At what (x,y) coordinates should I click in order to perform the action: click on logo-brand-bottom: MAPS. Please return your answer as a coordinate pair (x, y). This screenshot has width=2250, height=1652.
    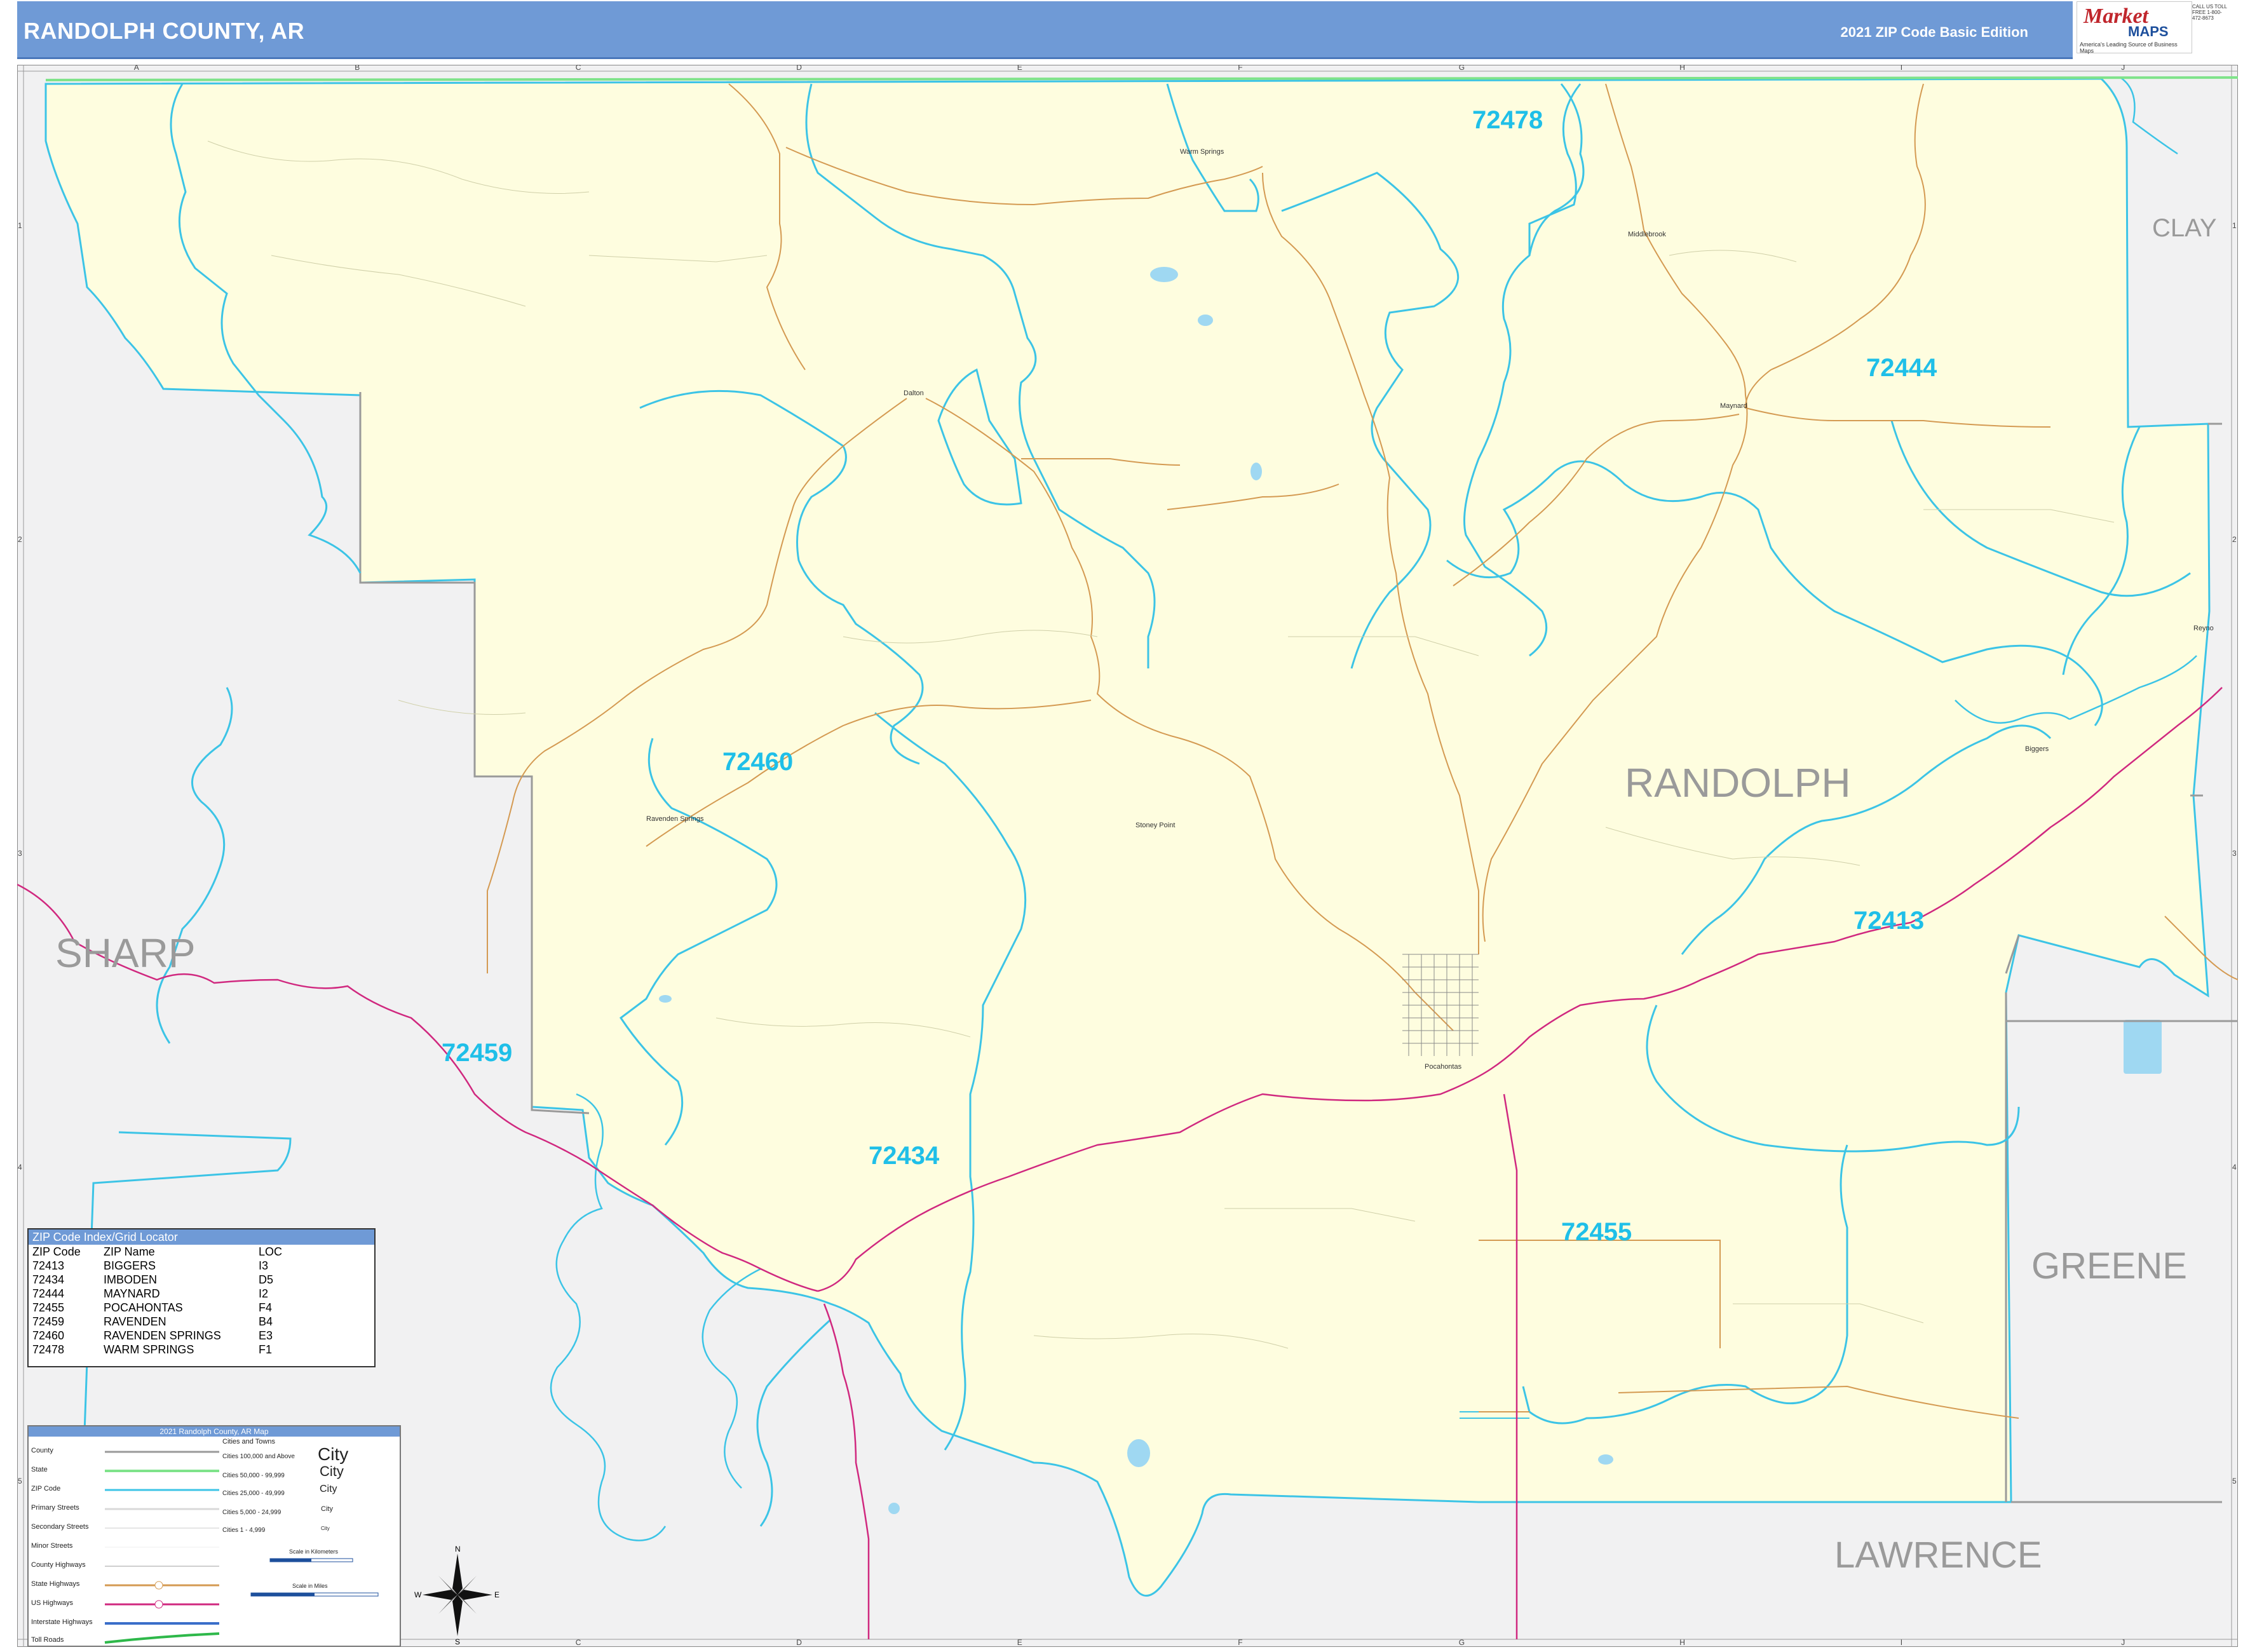
    Looking at the image, I should click on (2148, 32).